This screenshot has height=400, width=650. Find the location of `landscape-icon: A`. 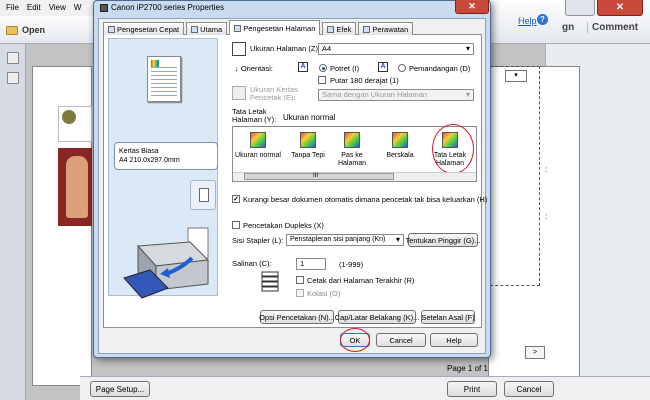

landscape-icon: A is located at coordinates (383, 67).